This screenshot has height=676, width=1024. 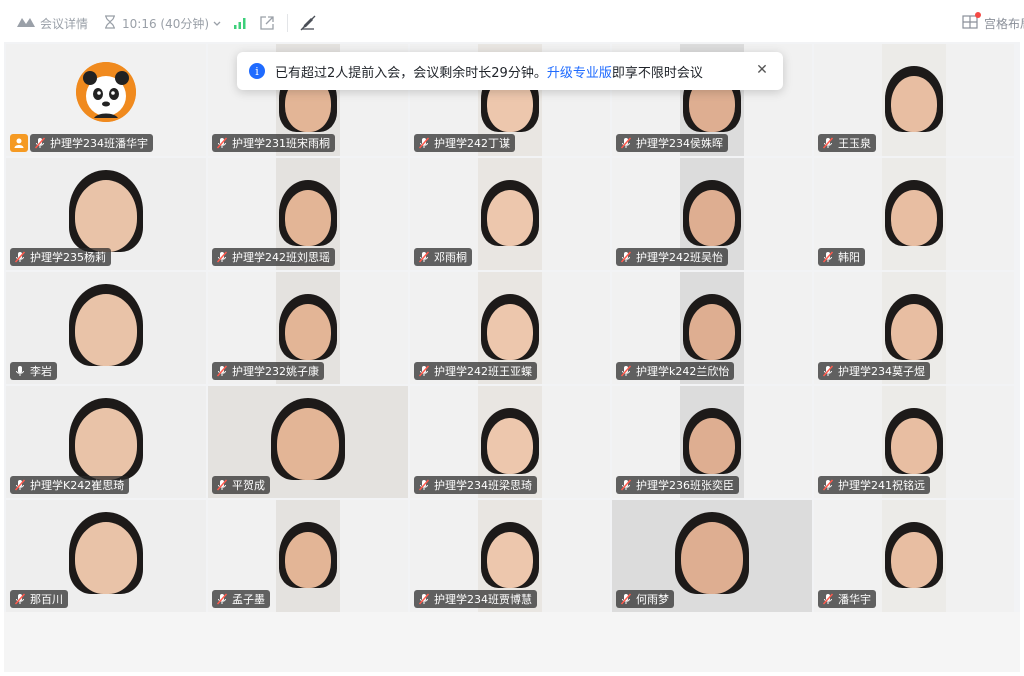 I want to click on participant-name-tag: 孟子墨, so click(x=241, y=599).